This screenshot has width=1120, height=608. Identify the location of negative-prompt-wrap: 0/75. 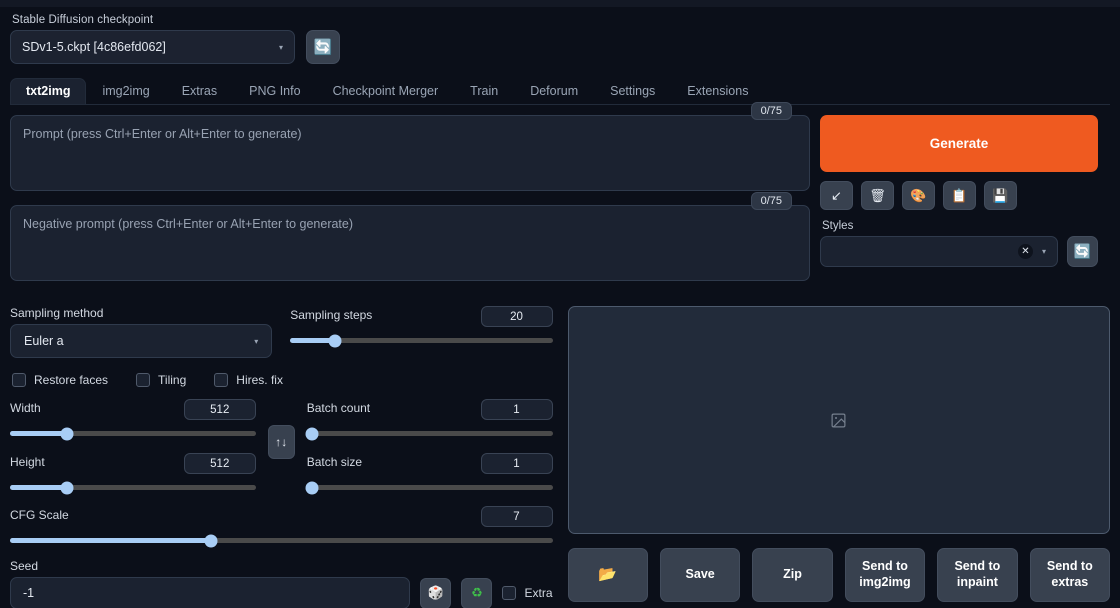
(410, 239).